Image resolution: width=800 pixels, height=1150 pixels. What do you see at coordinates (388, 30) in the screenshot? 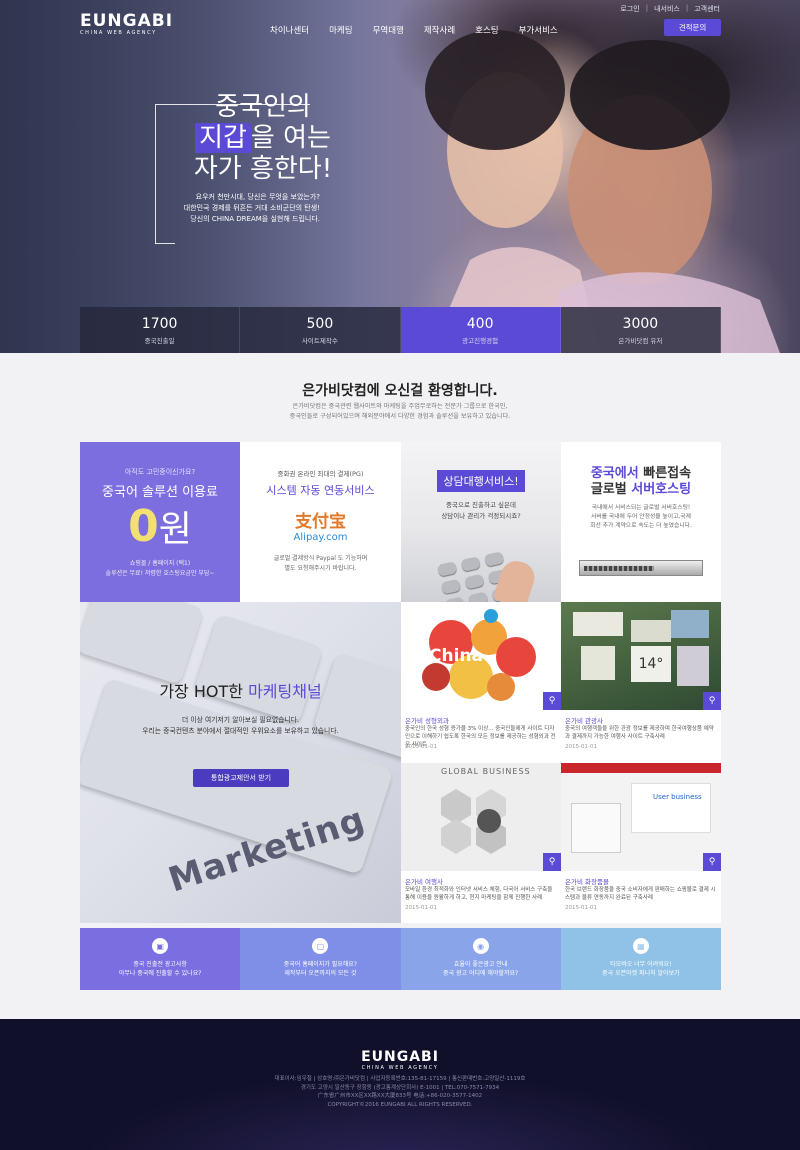
I see `nav-item-trade: 무역대행` at bounding box center [388, 30].